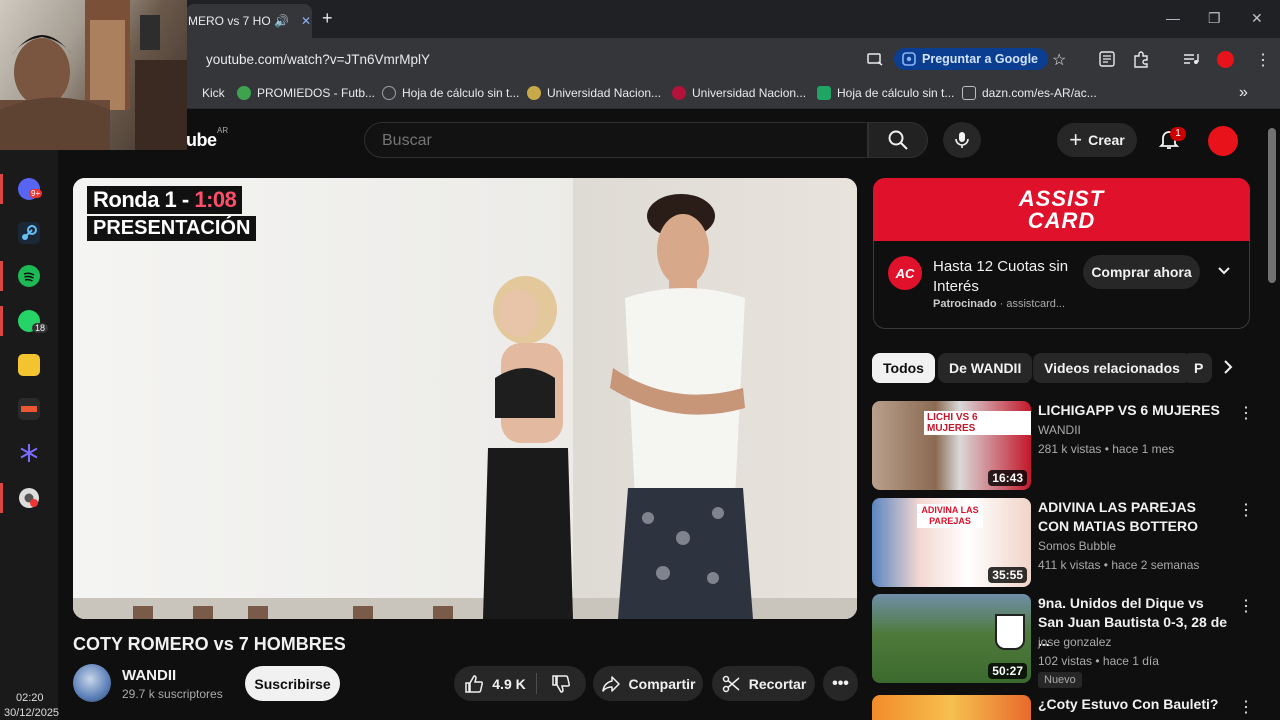  I want to click on chip-truncated: P, so click(1197, 368).